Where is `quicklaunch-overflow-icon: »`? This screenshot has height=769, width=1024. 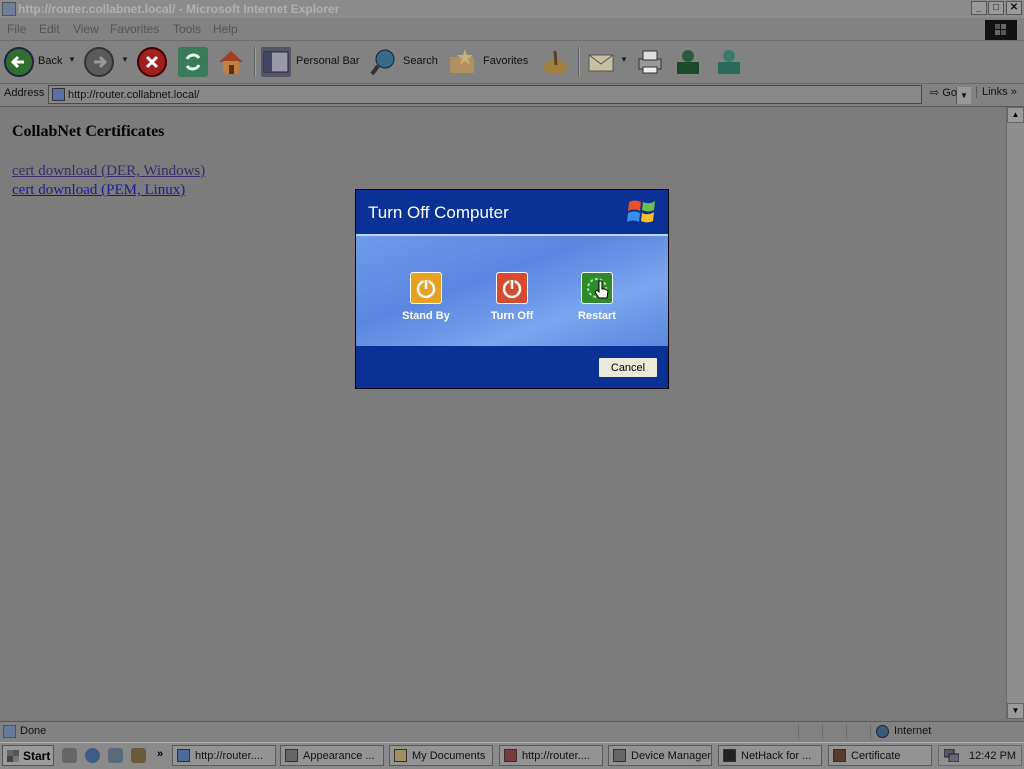 quicklaunch-overflow-icon: » is located at coordinates (160, 754).